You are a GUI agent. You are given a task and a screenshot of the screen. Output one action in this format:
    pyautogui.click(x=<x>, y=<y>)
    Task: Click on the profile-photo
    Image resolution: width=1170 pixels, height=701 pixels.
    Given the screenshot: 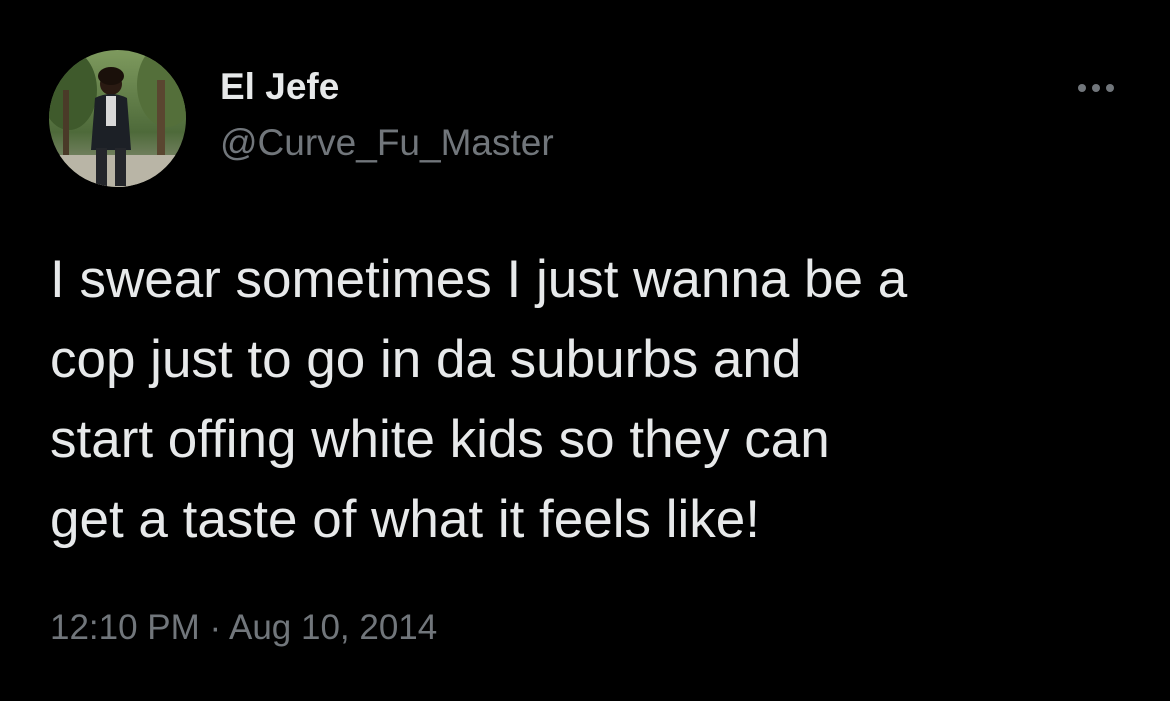 What is the action you would take?
    pyautogui.click(x=117, y=118)
    